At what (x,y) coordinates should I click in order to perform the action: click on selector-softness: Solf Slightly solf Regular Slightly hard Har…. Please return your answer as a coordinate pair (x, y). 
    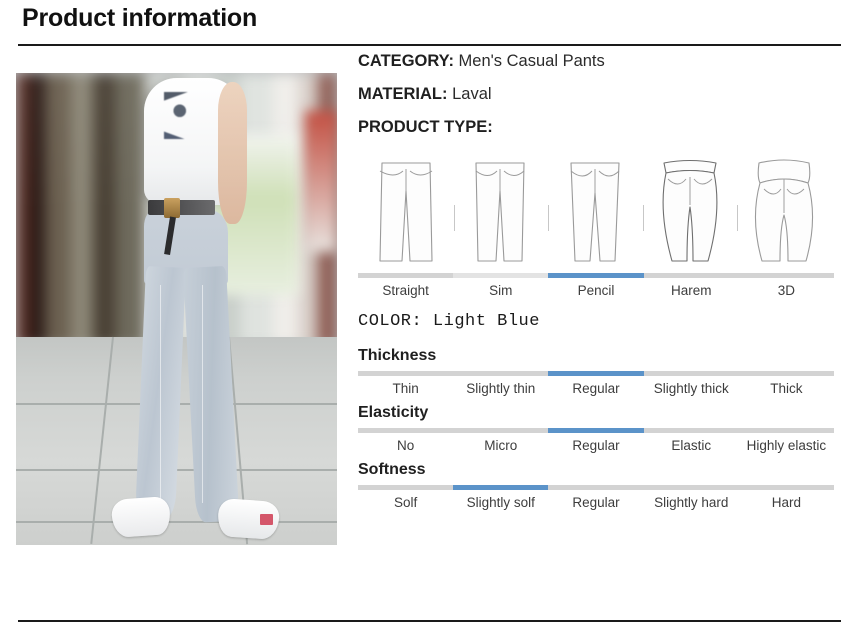
    Looking at the image, I should click on (596, 497).